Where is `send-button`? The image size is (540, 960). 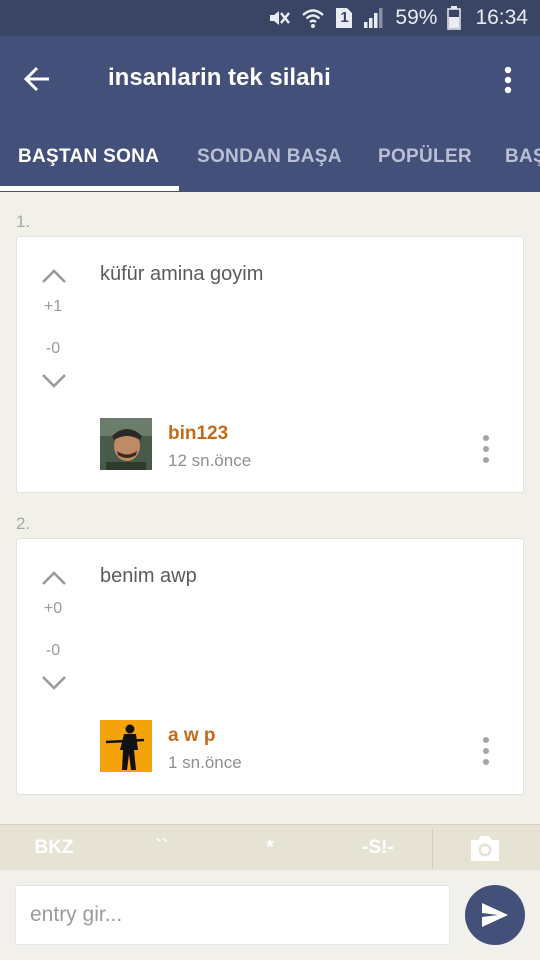 send-button is located at coordinates (495, 915).